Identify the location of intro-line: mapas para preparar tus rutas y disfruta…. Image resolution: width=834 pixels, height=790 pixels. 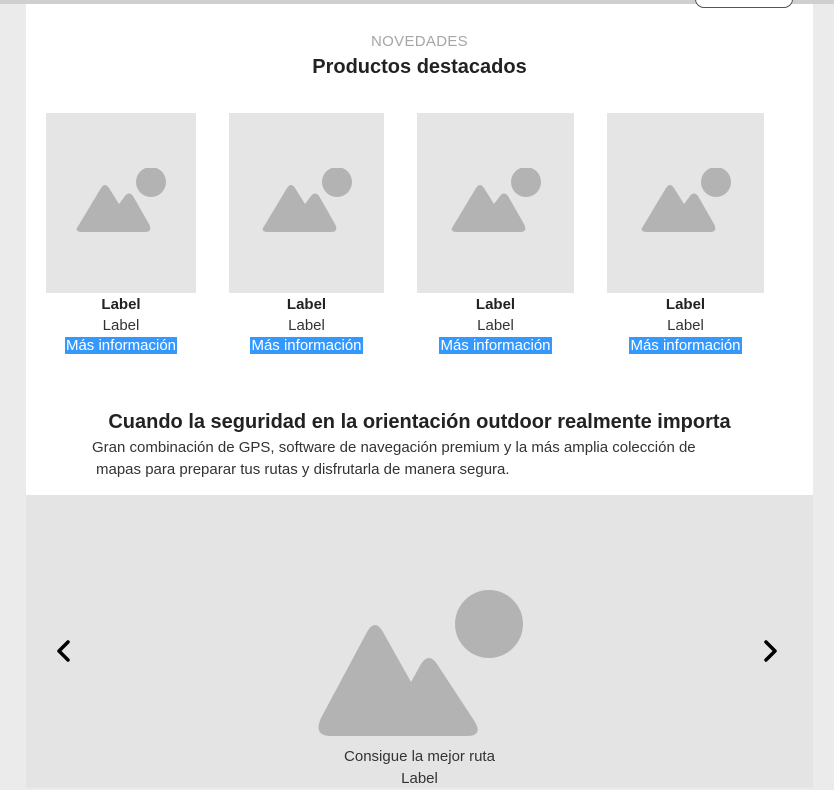
(303, 469).